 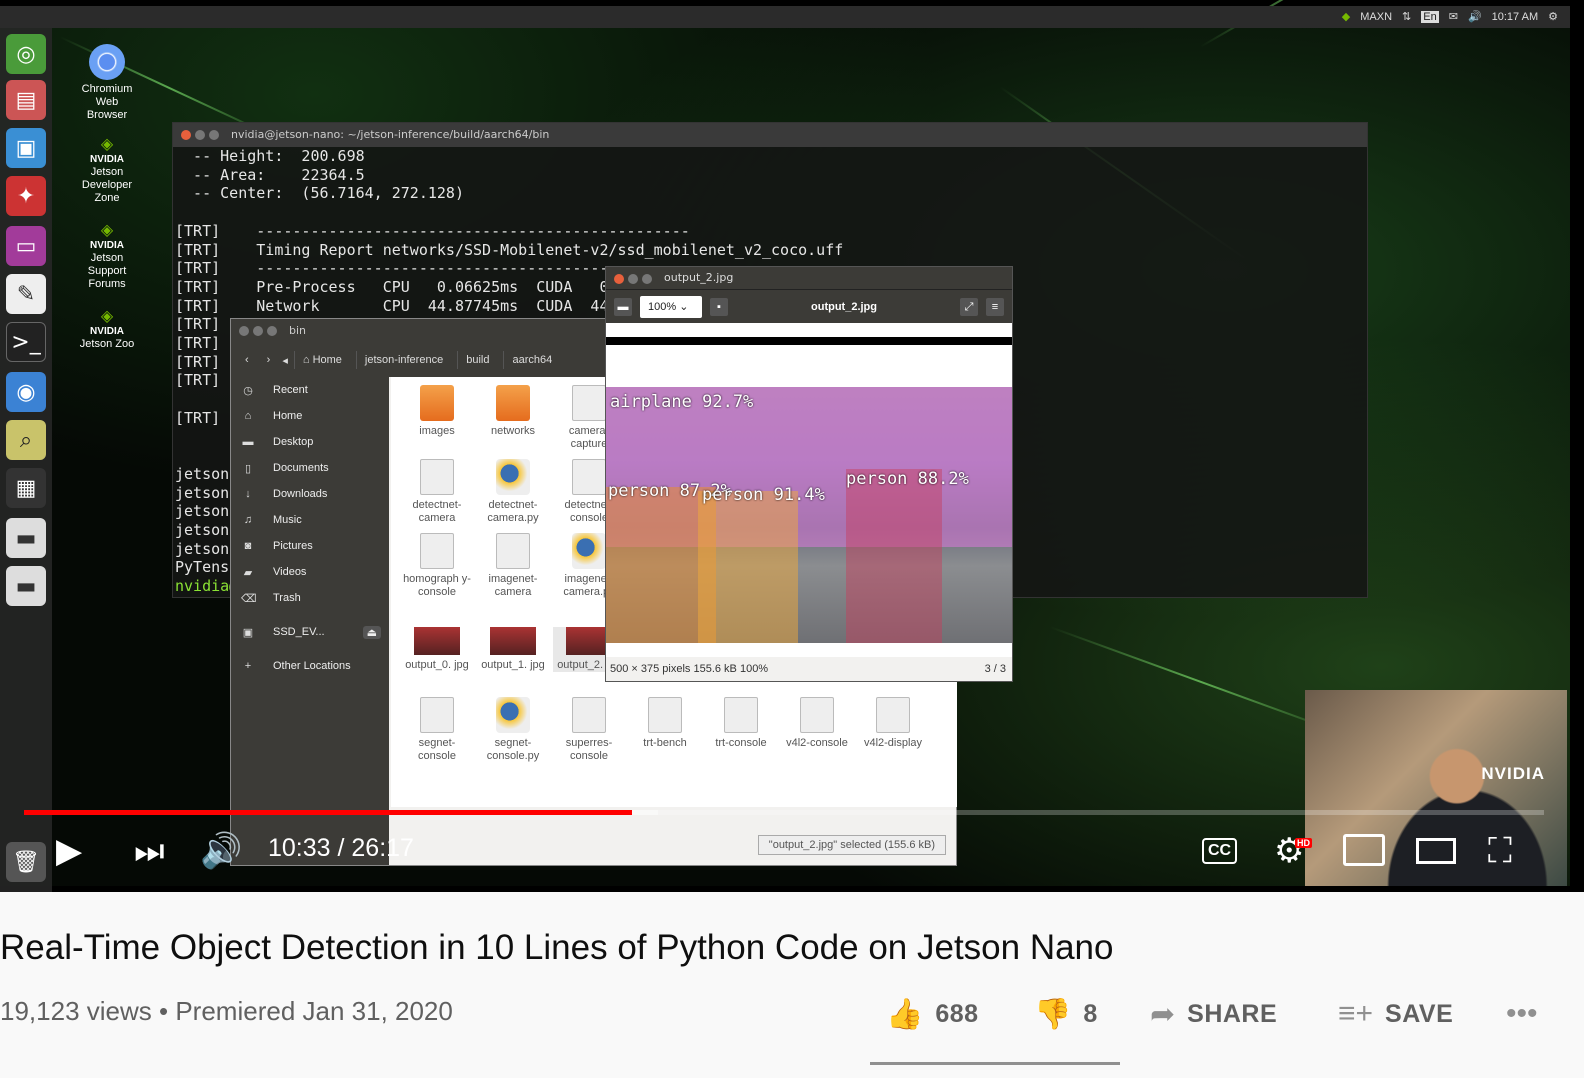 I want to click on more-actions-button: •••, so click(x=1522, y=1014).